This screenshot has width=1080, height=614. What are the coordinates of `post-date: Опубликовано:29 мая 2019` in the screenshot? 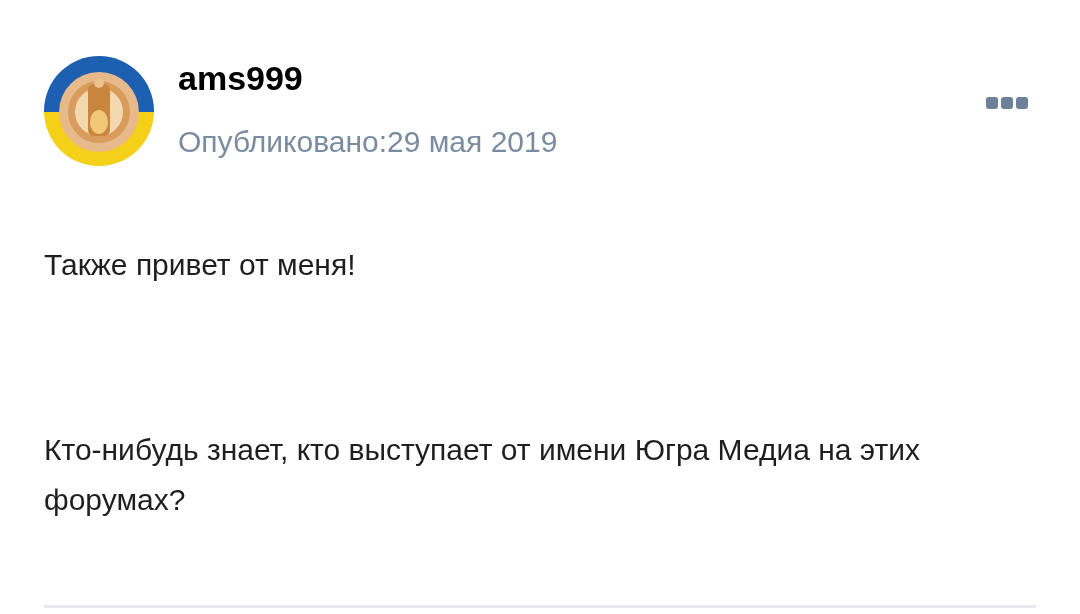 It's located at (368, 142).